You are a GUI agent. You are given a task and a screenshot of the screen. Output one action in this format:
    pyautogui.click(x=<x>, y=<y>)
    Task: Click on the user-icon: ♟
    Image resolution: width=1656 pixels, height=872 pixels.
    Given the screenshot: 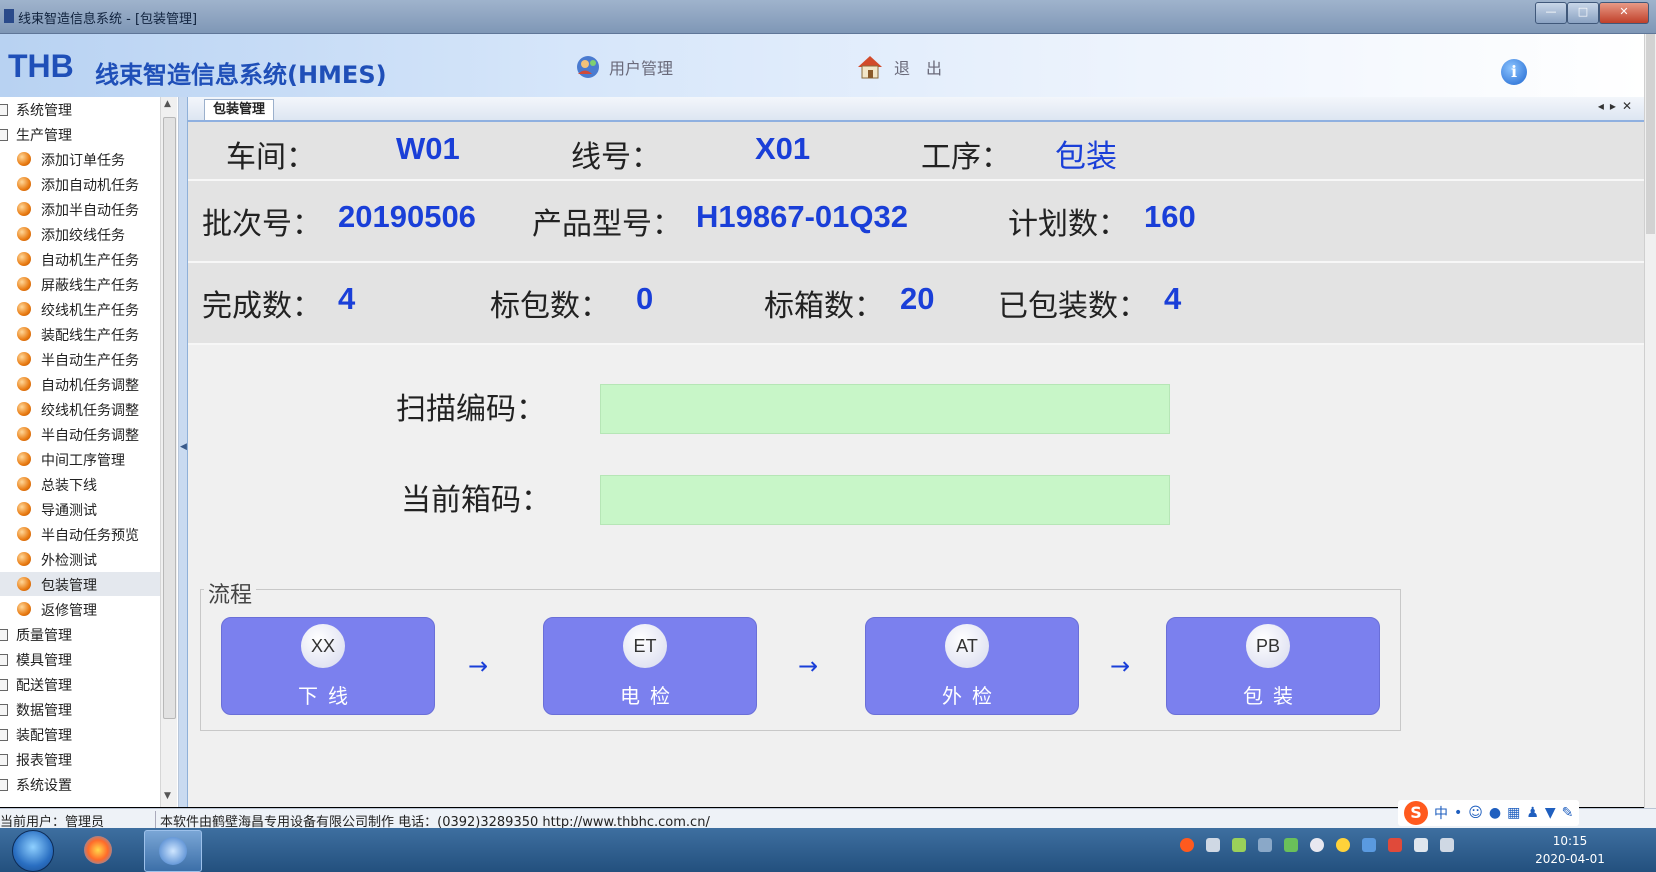 What is the action you would take?
    pyautogui.click(x=1532, y=813)
    